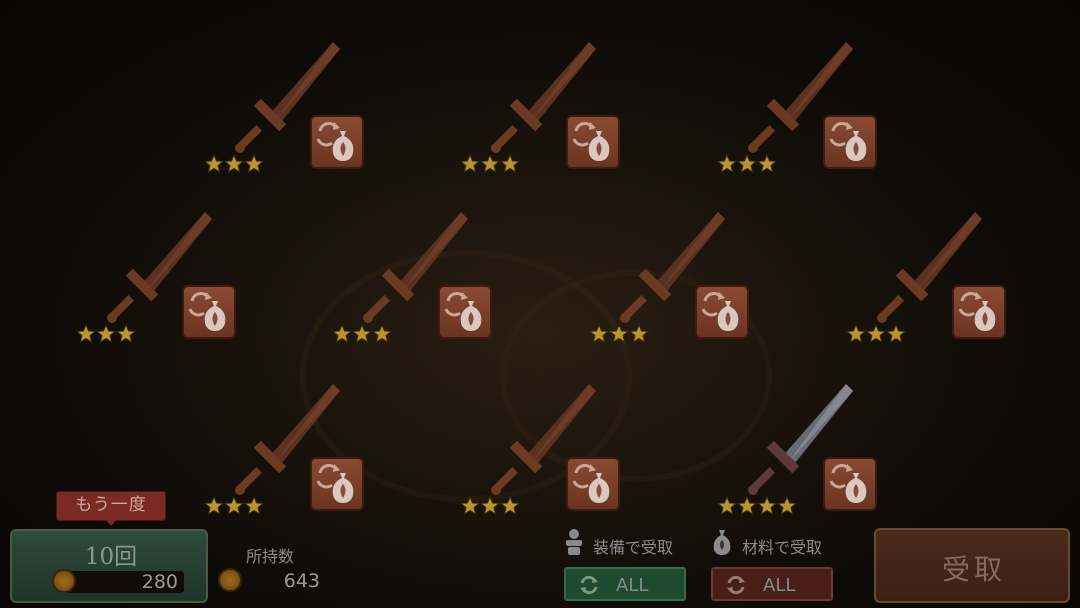 The height and width of the screenshot is (608, 1080). Describe the element at coordinates (278, 581) in the screenshot. I see `owned-amount: 643` at that location.